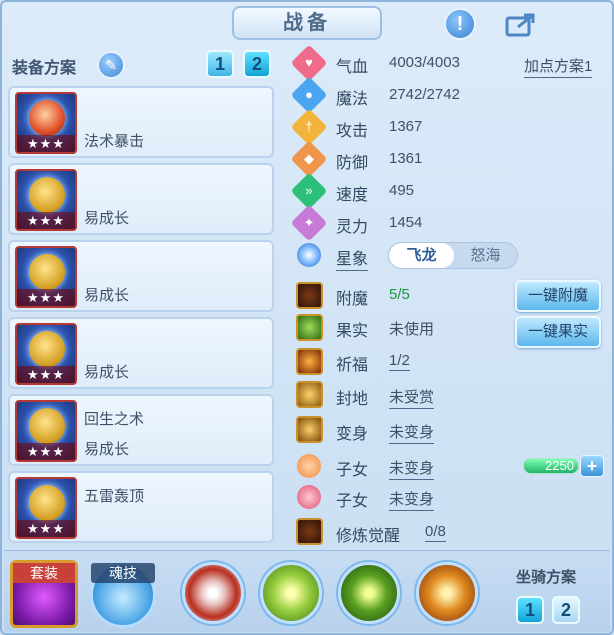  Describe the element at coordinates (435, 532) in the screenshot. I see `cultivation-value: 0/8` at that location.